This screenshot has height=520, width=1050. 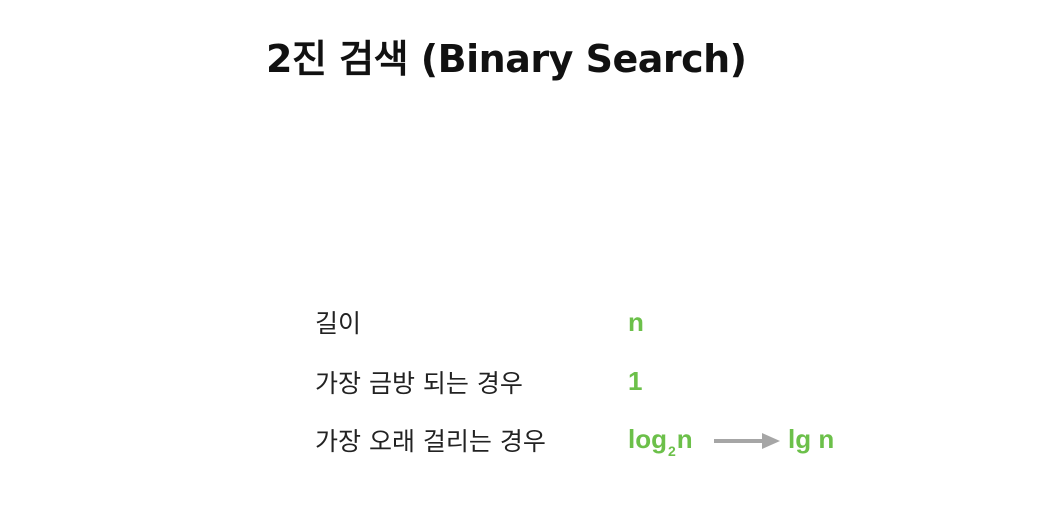 I want to click on row-value-worst-case: log2n, so click(x=660, y=441).